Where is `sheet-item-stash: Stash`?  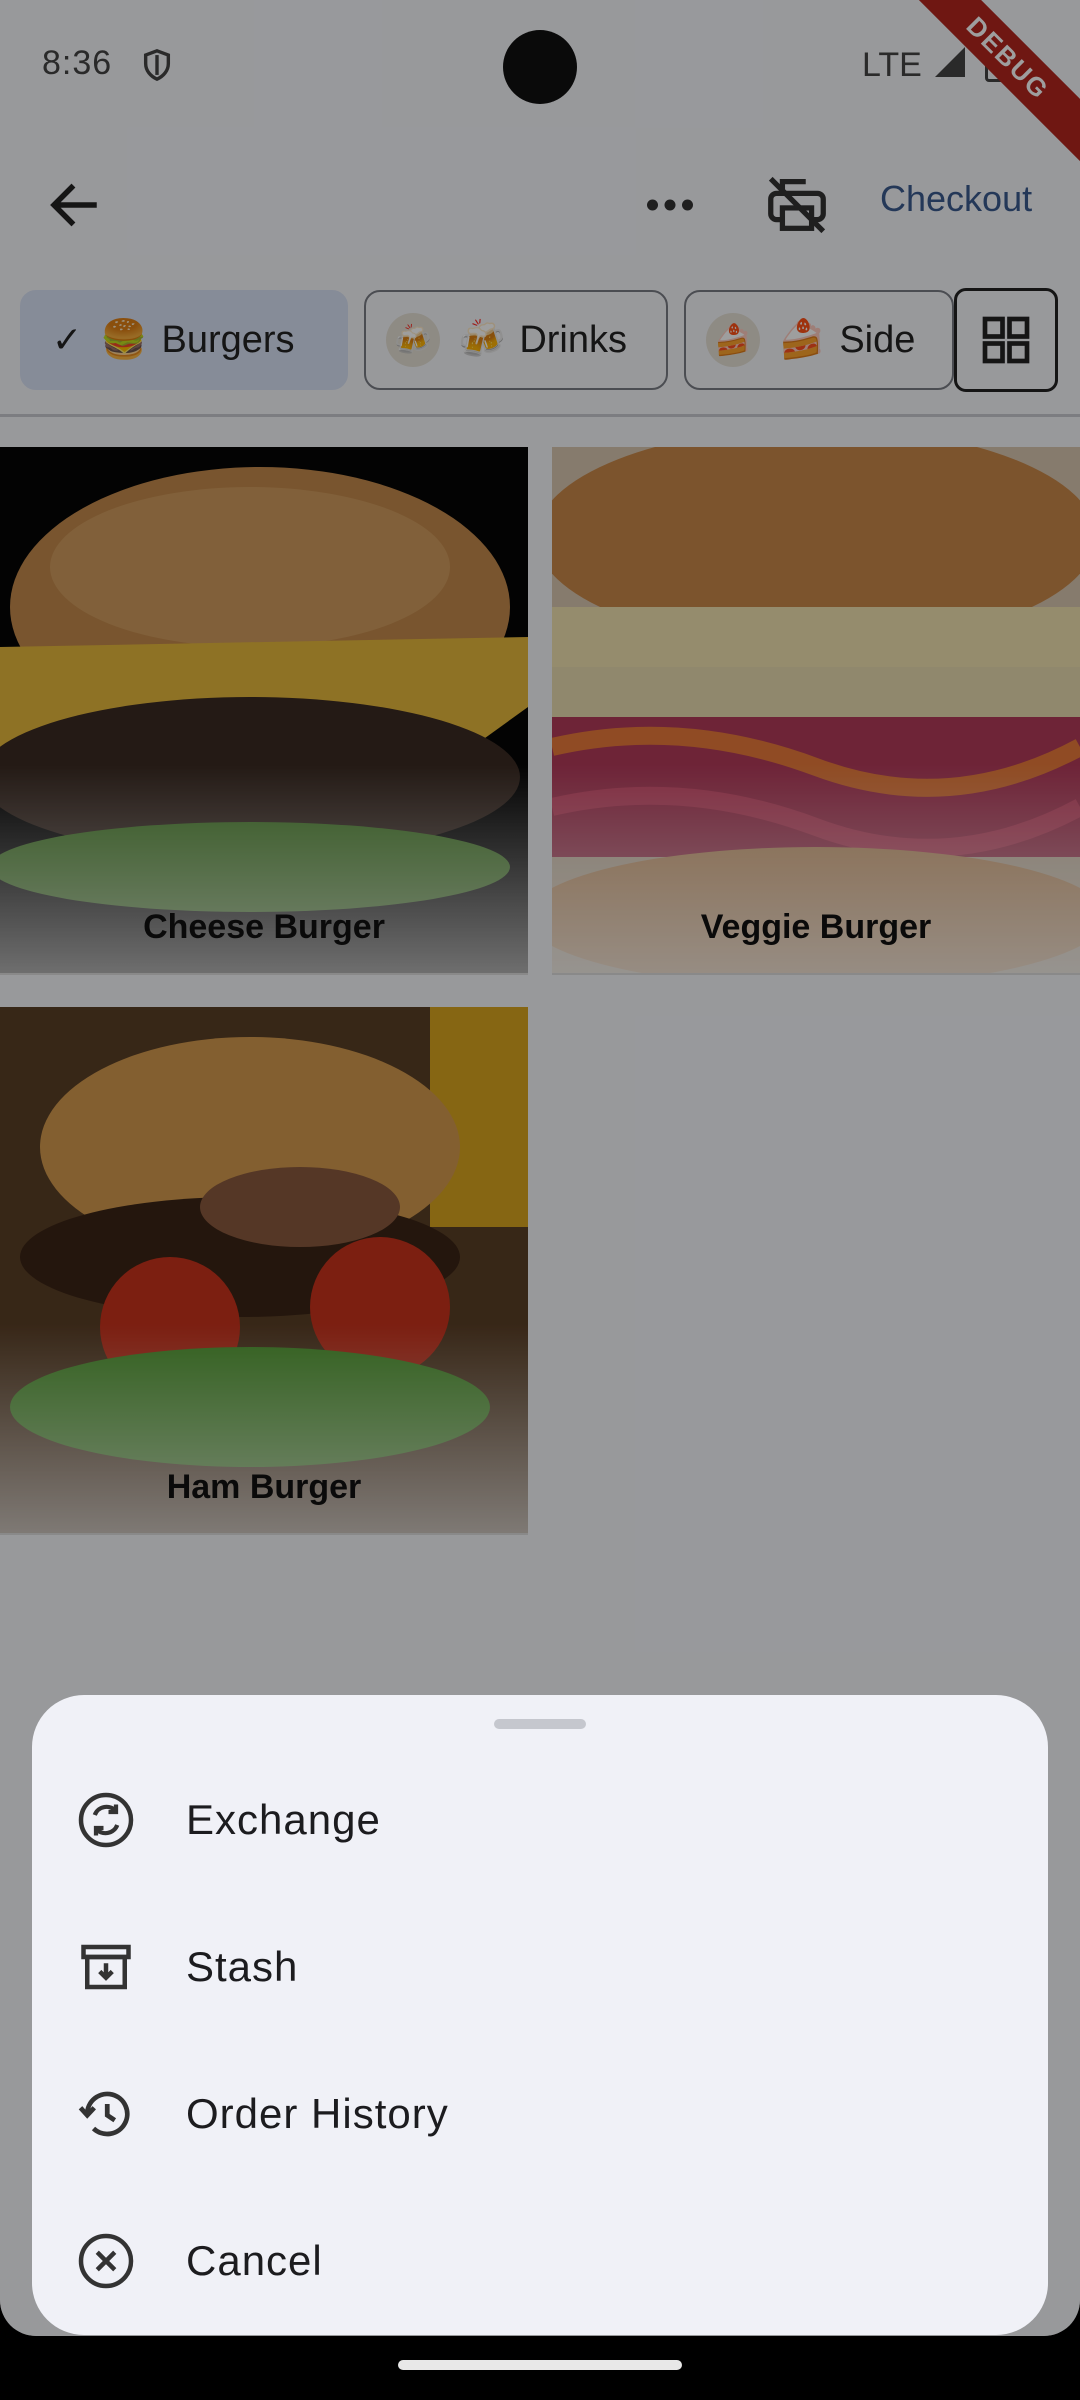 sheet-item-stash: Stash is located at coordinates (540, 1967).